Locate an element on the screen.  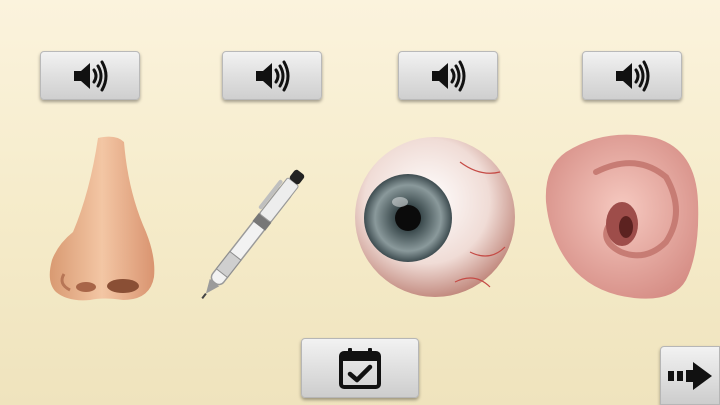
picture-card-ear is located at coordinates (621, 218).